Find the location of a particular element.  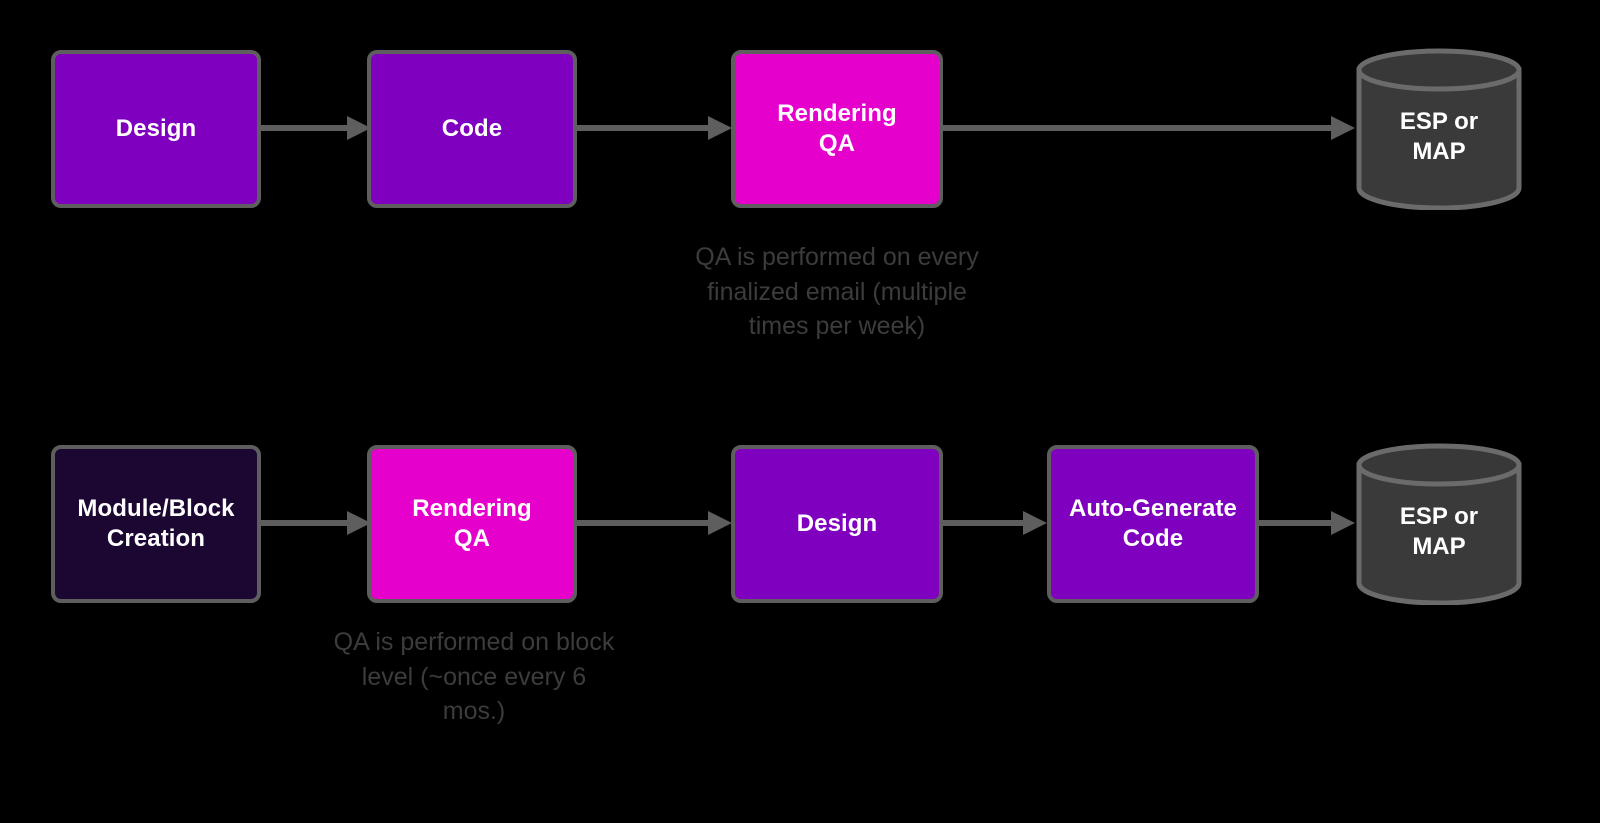

arrow-top-rendering-qa-to-destination is located at coordinates (1149, 128).